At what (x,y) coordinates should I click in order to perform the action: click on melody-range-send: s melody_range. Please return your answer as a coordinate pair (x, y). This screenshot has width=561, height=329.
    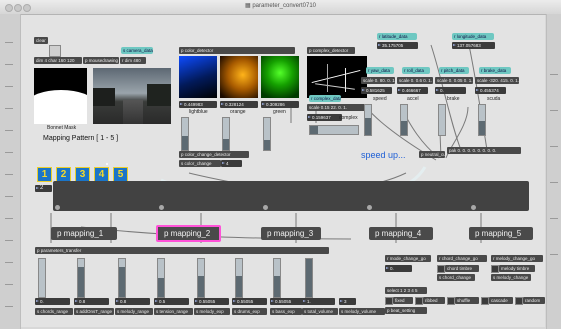
    Looking at the image, I should click on (134, 311).